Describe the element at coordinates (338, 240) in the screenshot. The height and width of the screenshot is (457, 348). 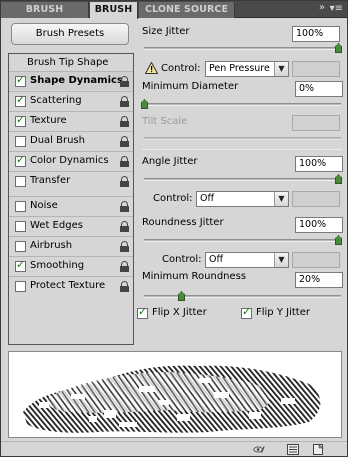
I see `roundness-jitter-slider-thumb` at that location.